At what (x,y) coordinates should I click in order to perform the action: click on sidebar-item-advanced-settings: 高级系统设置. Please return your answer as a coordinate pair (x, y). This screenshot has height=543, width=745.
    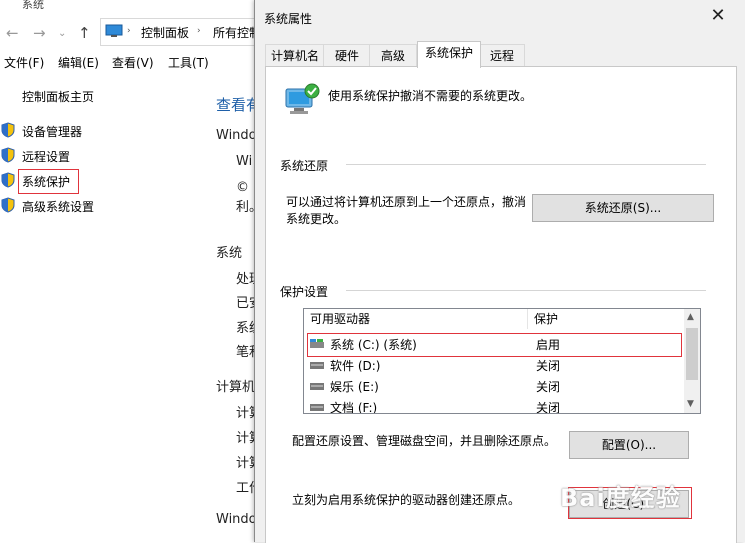
    Looking at the image, I should click on (58, 206).